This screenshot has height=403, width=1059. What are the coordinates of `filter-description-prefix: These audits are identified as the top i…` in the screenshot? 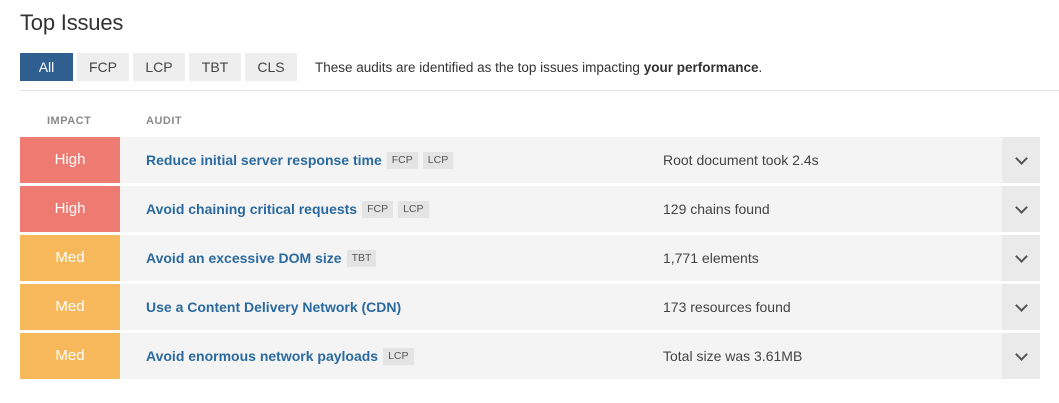 It's located at (479, 67).